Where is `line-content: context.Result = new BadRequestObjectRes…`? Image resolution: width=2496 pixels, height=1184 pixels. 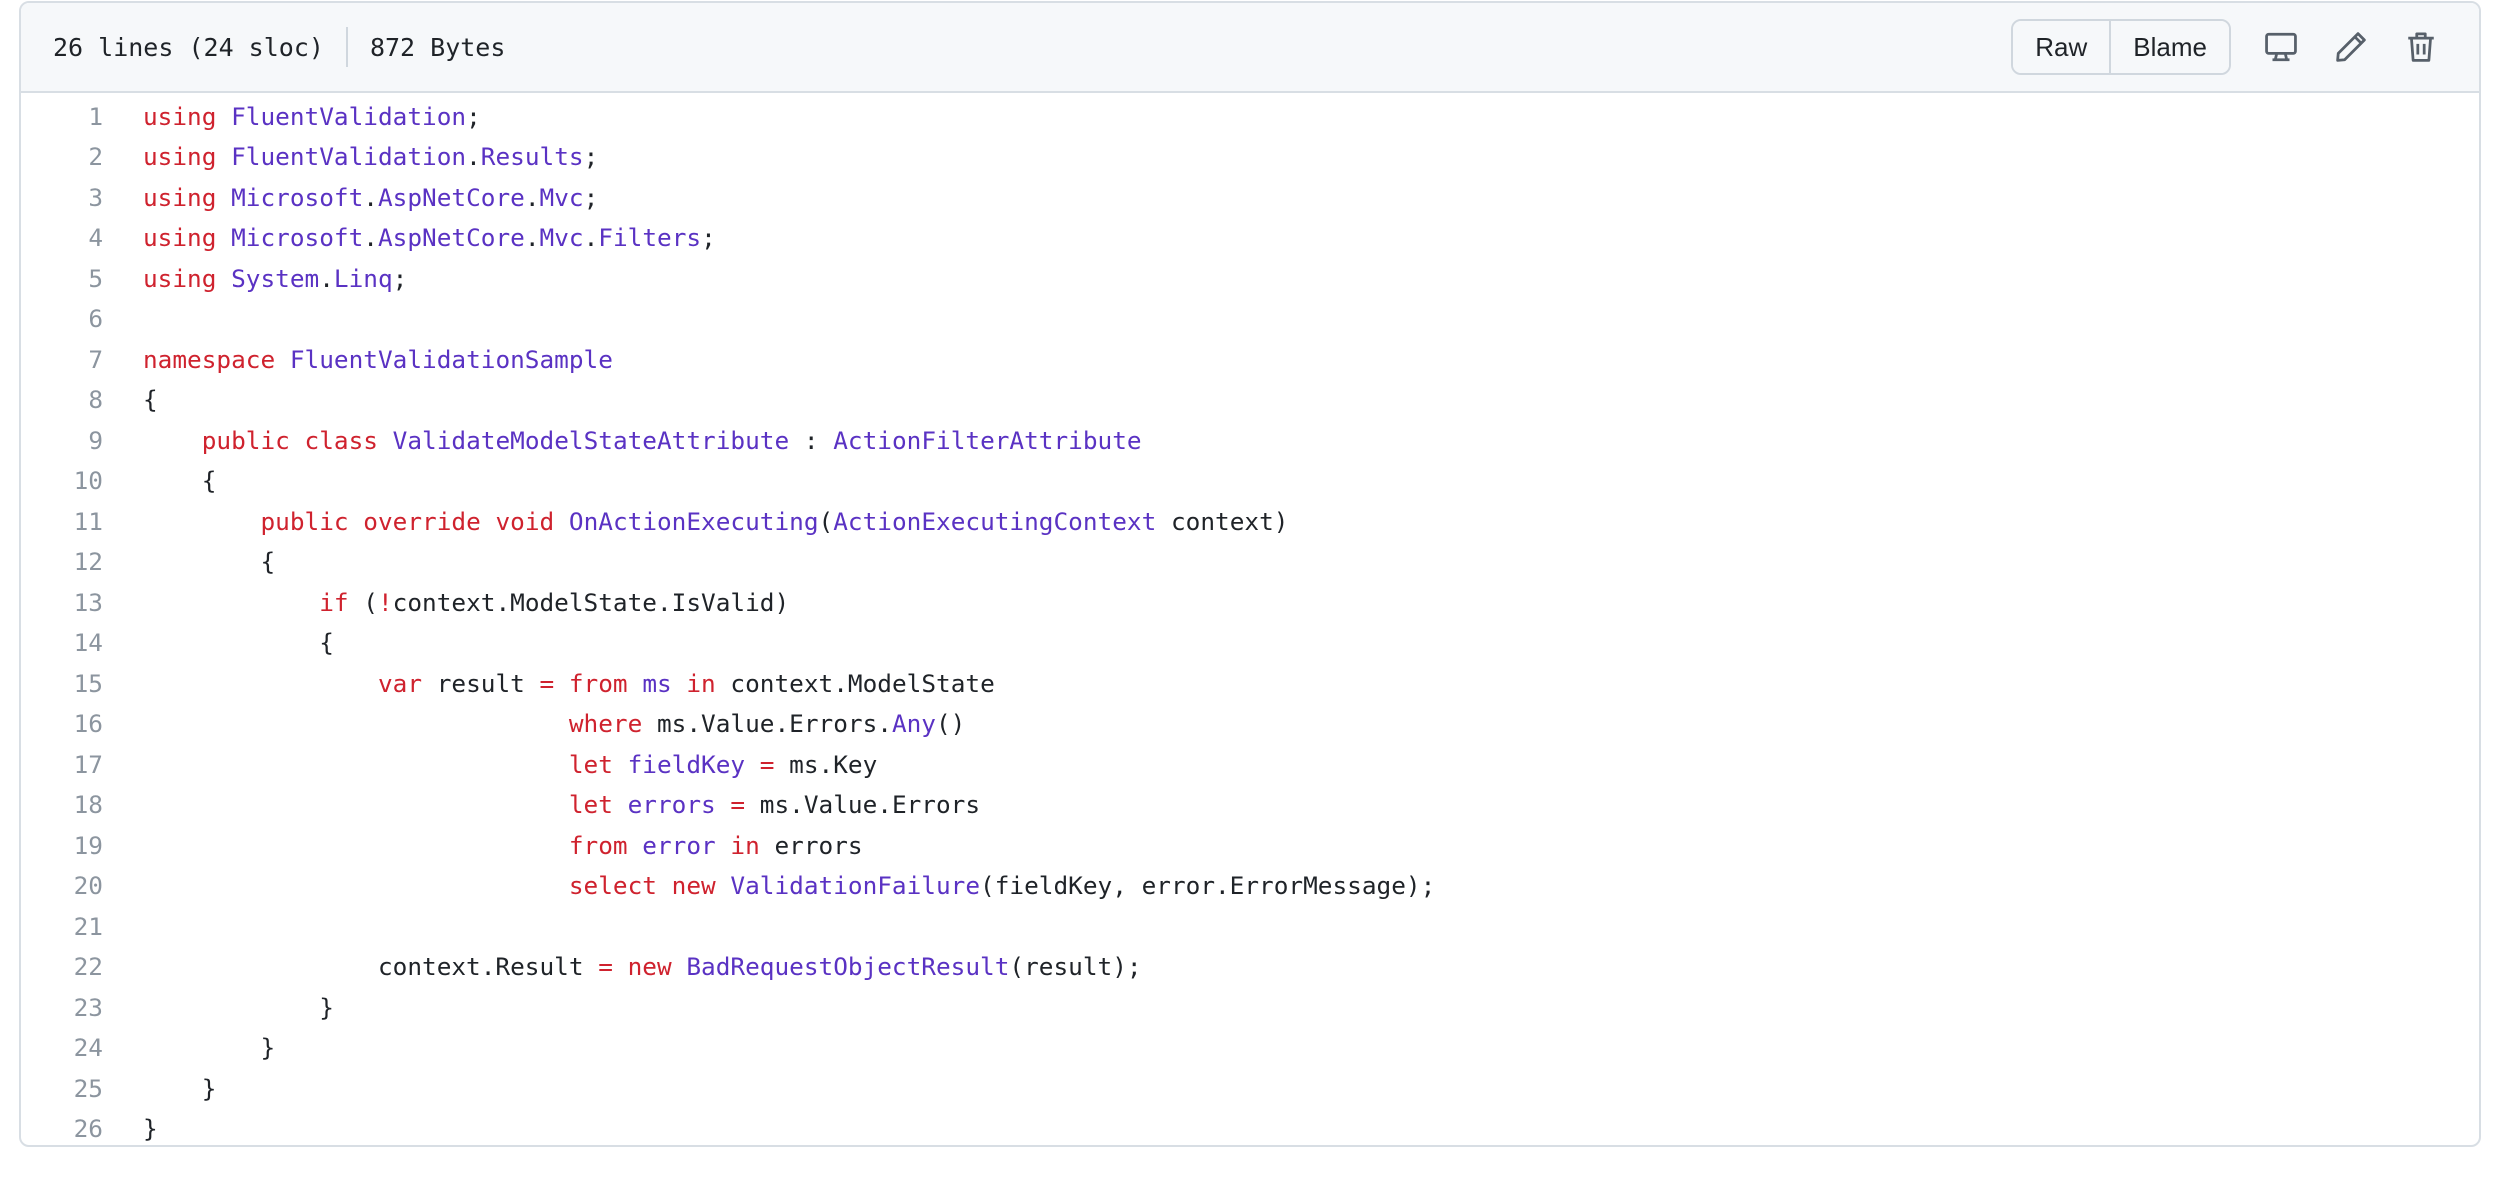 line-content: context.Result = new BadRequestObjectRes… is located at coordinates (642, 966).